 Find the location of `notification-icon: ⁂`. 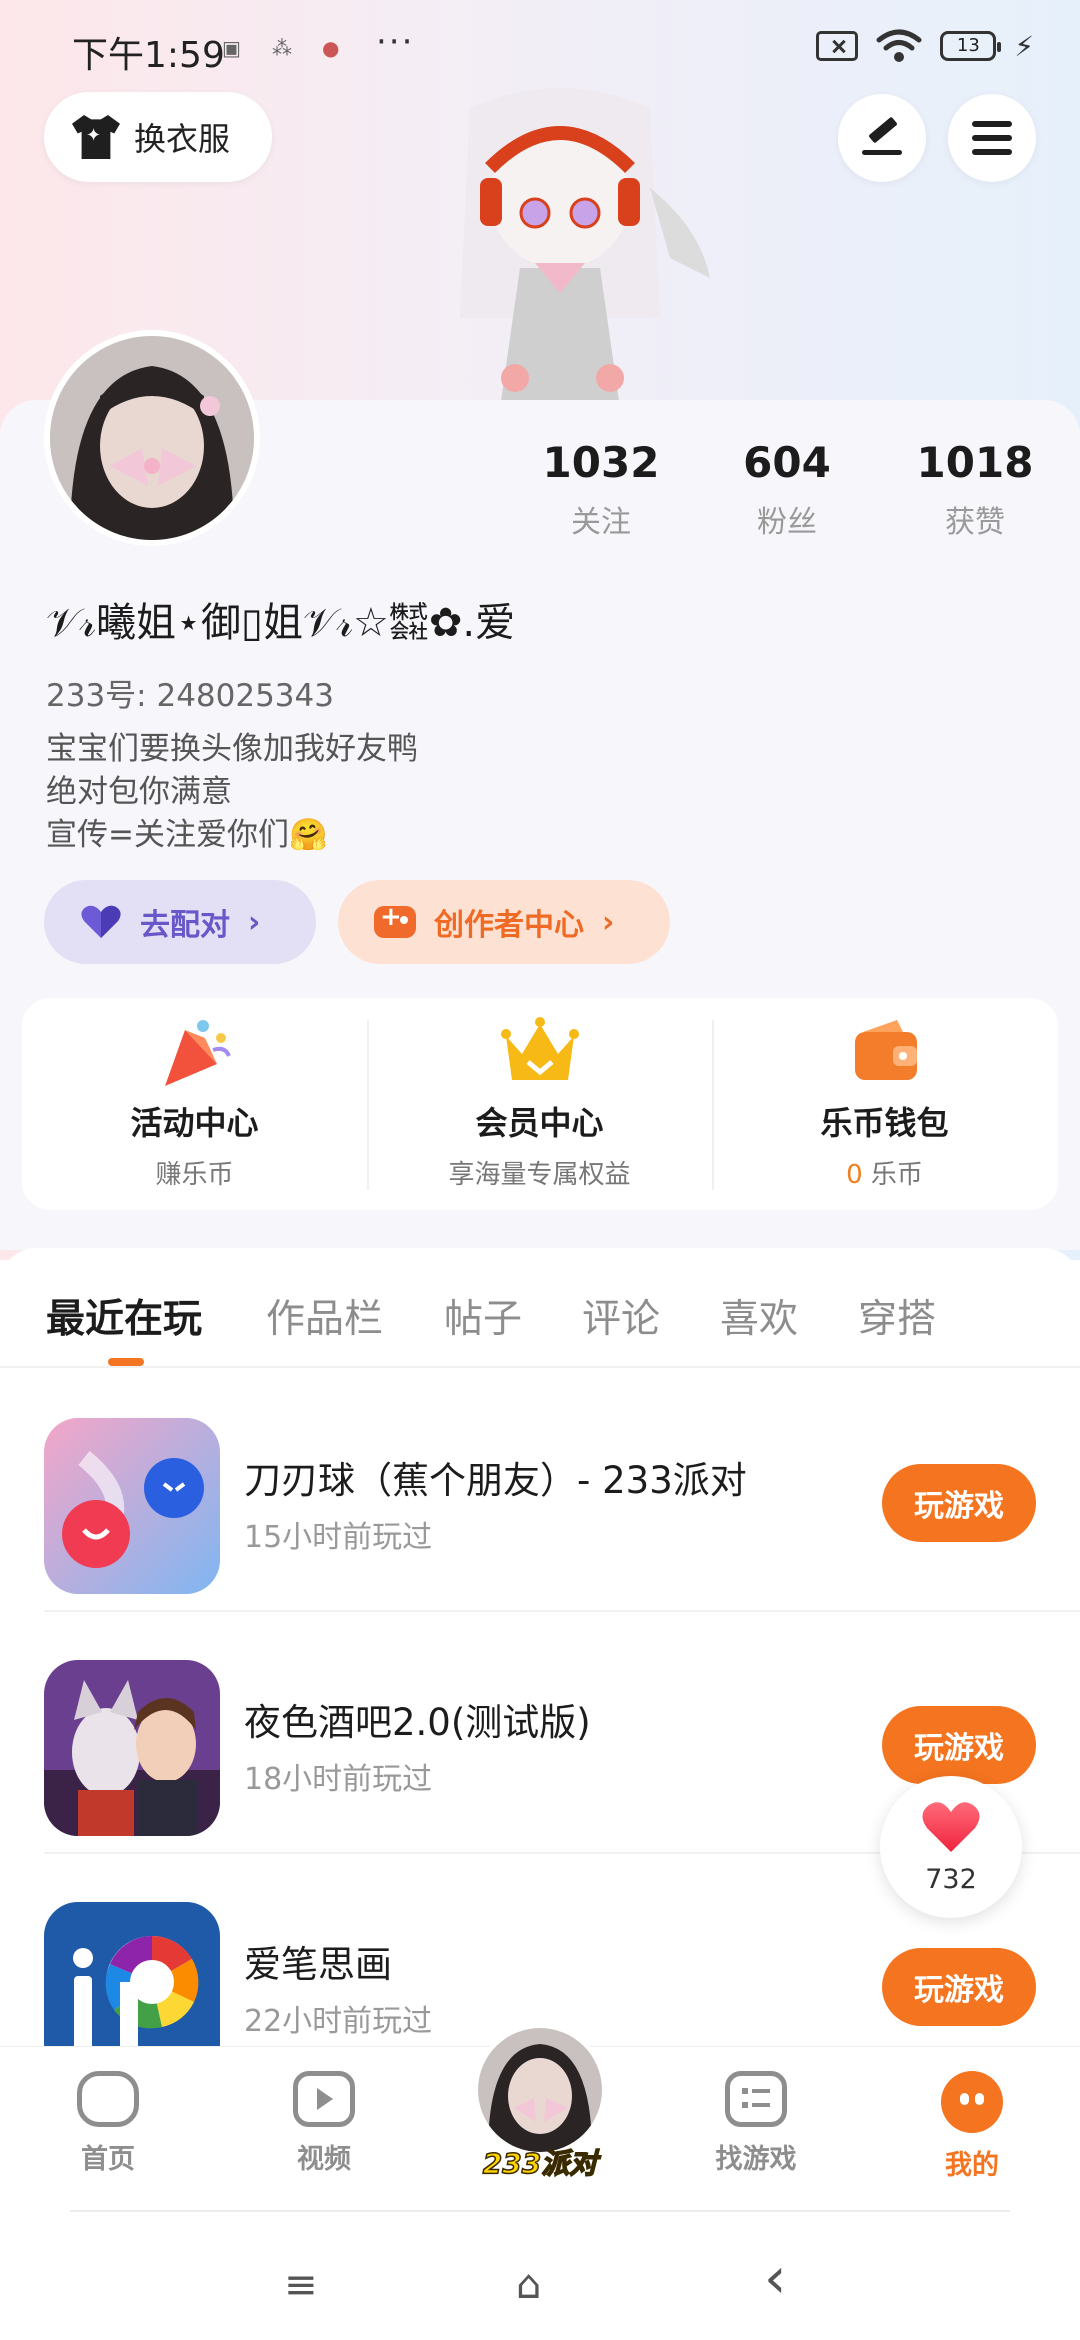

notification-icon: ⁂ is located at coordinates (282, 48).